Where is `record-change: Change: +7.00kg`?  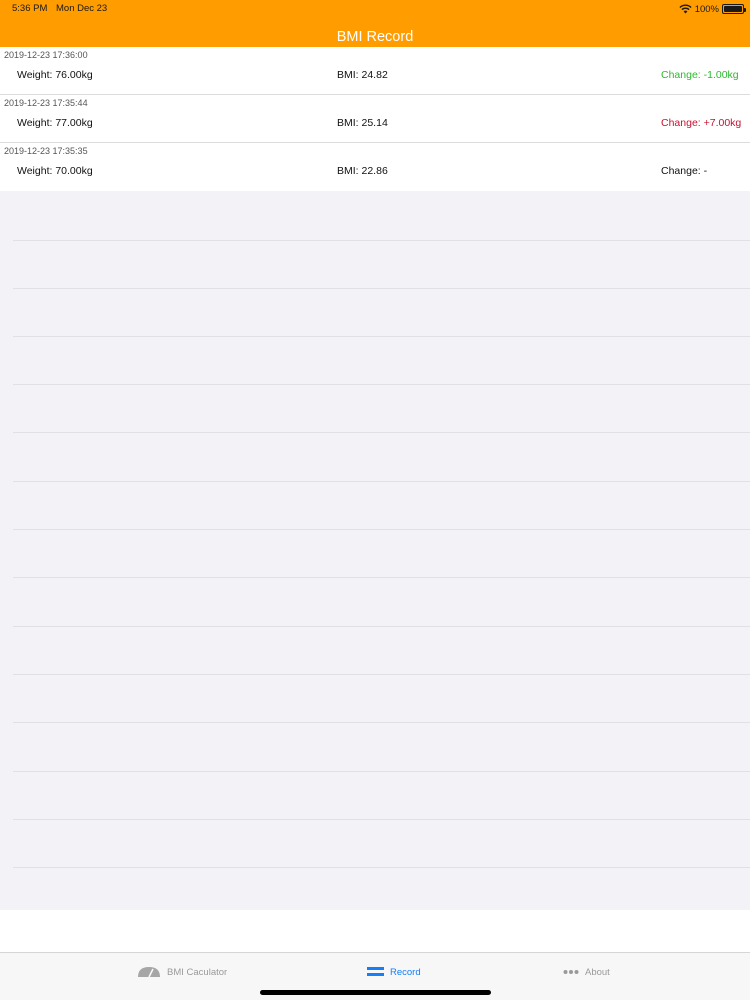 record-change: Change: +7.00kg is located at coordinates (701, 123).